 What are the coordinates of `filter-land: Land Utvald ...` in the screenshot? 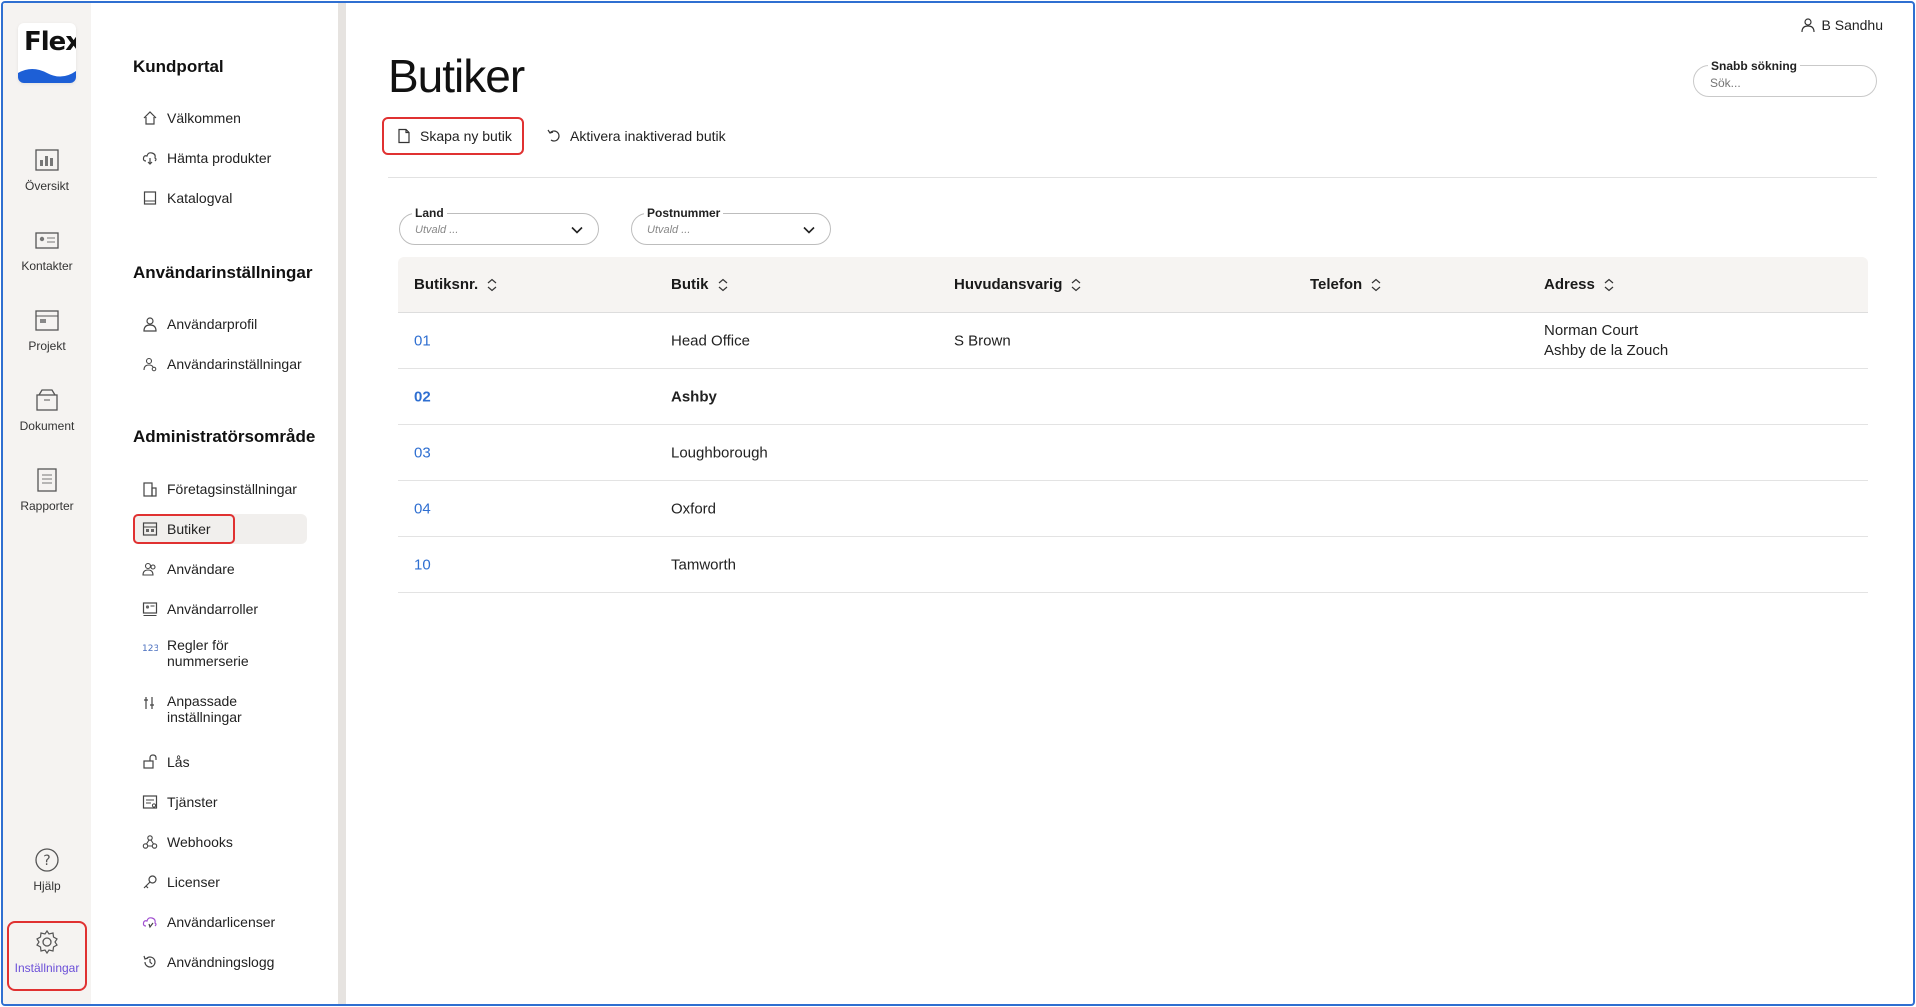 It's located at (499, 225).